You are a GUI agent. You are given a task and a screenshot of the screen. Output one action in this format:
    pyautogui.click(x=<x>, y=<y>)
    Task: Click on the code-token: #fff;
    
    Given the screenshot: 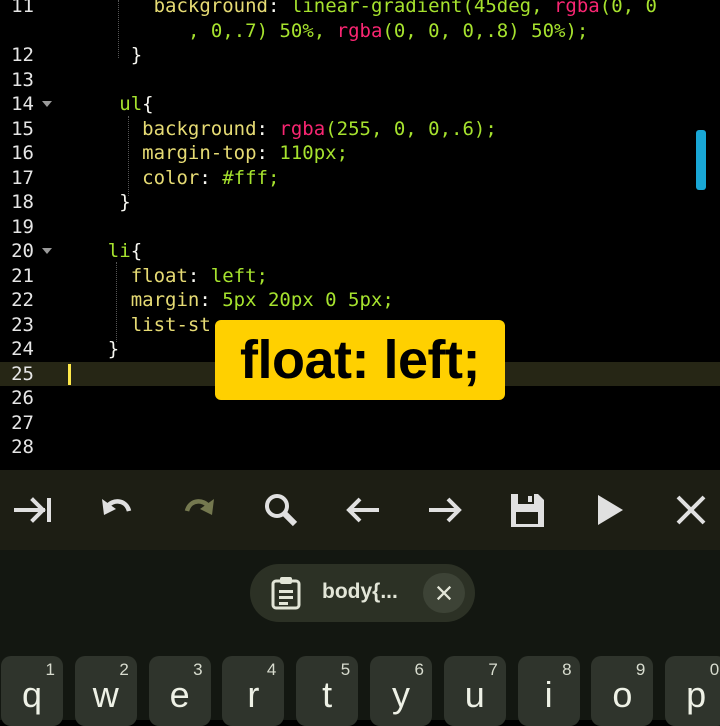 What is the action you would take?
    pyautogui.click(x=251, y=177)
    